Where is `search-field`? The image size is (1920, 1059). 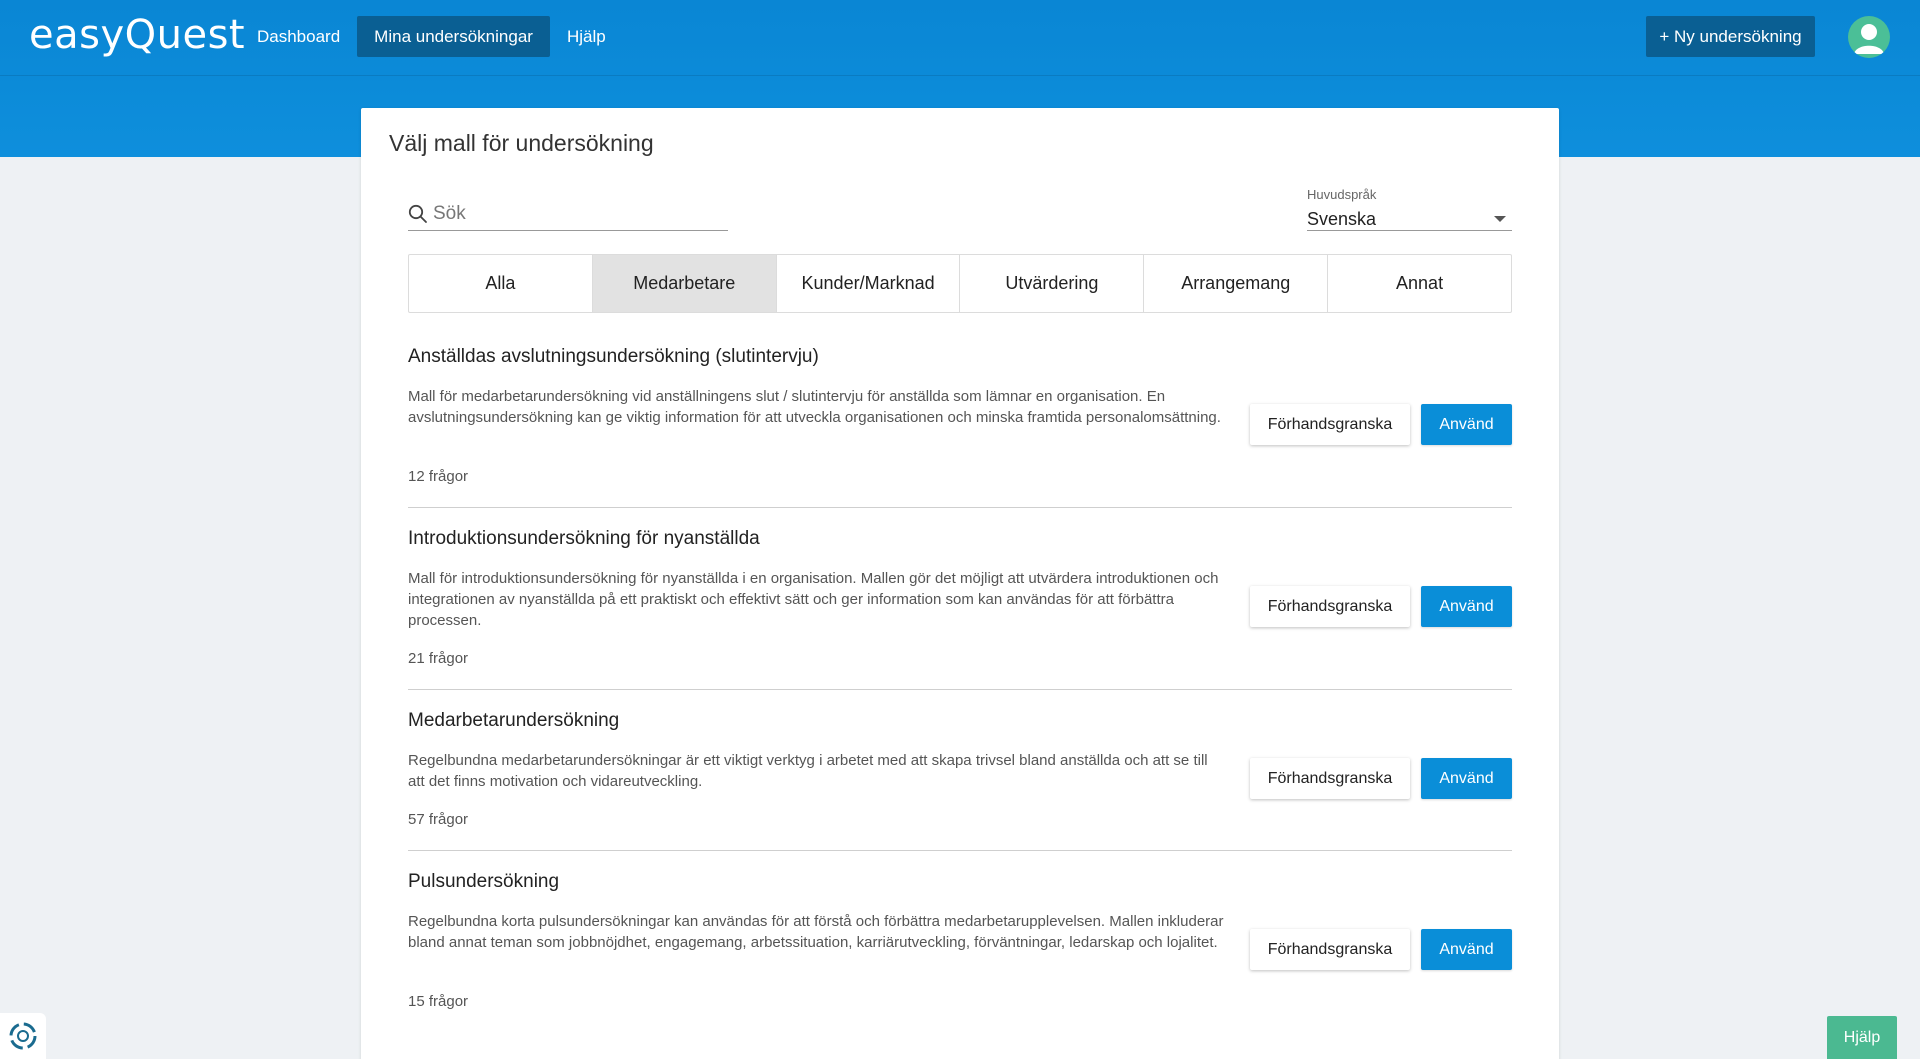
search-field is located at coordinates (568, 214).